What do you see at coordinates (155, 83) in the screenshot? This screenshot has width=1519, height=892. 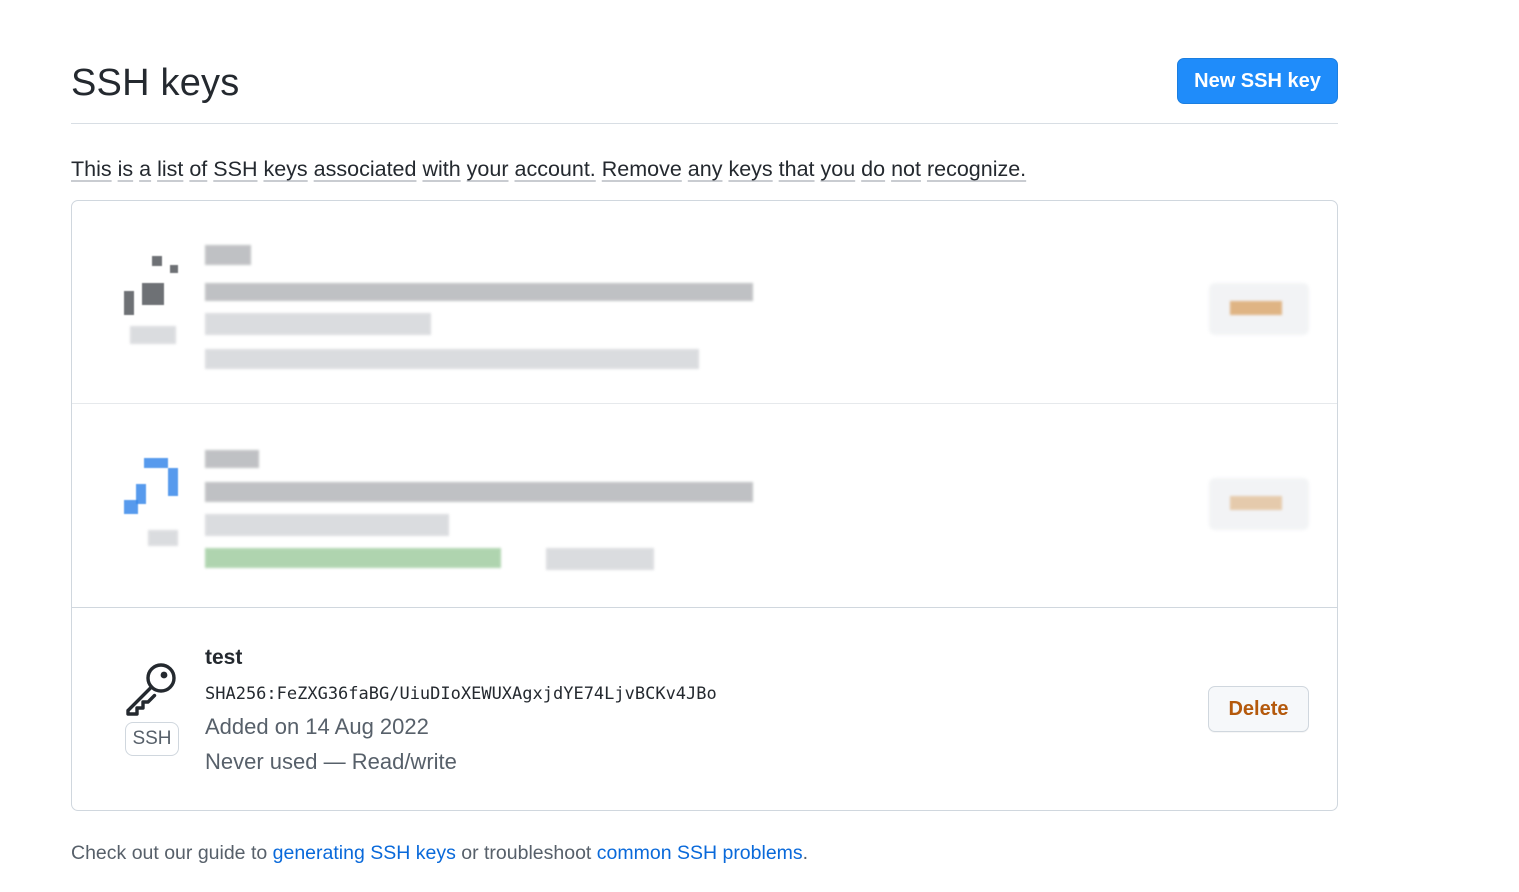 I see `page-title: SSH keys` at bounding box center [155, 83].